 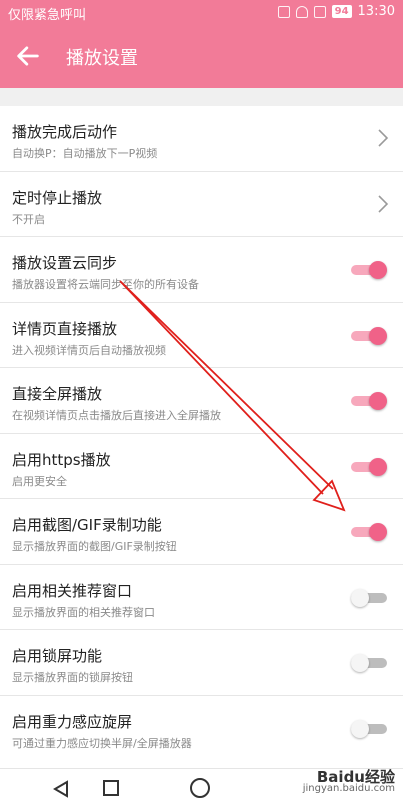 I want to click on screenshot-gif-toggle, so click(x=369, y=532).